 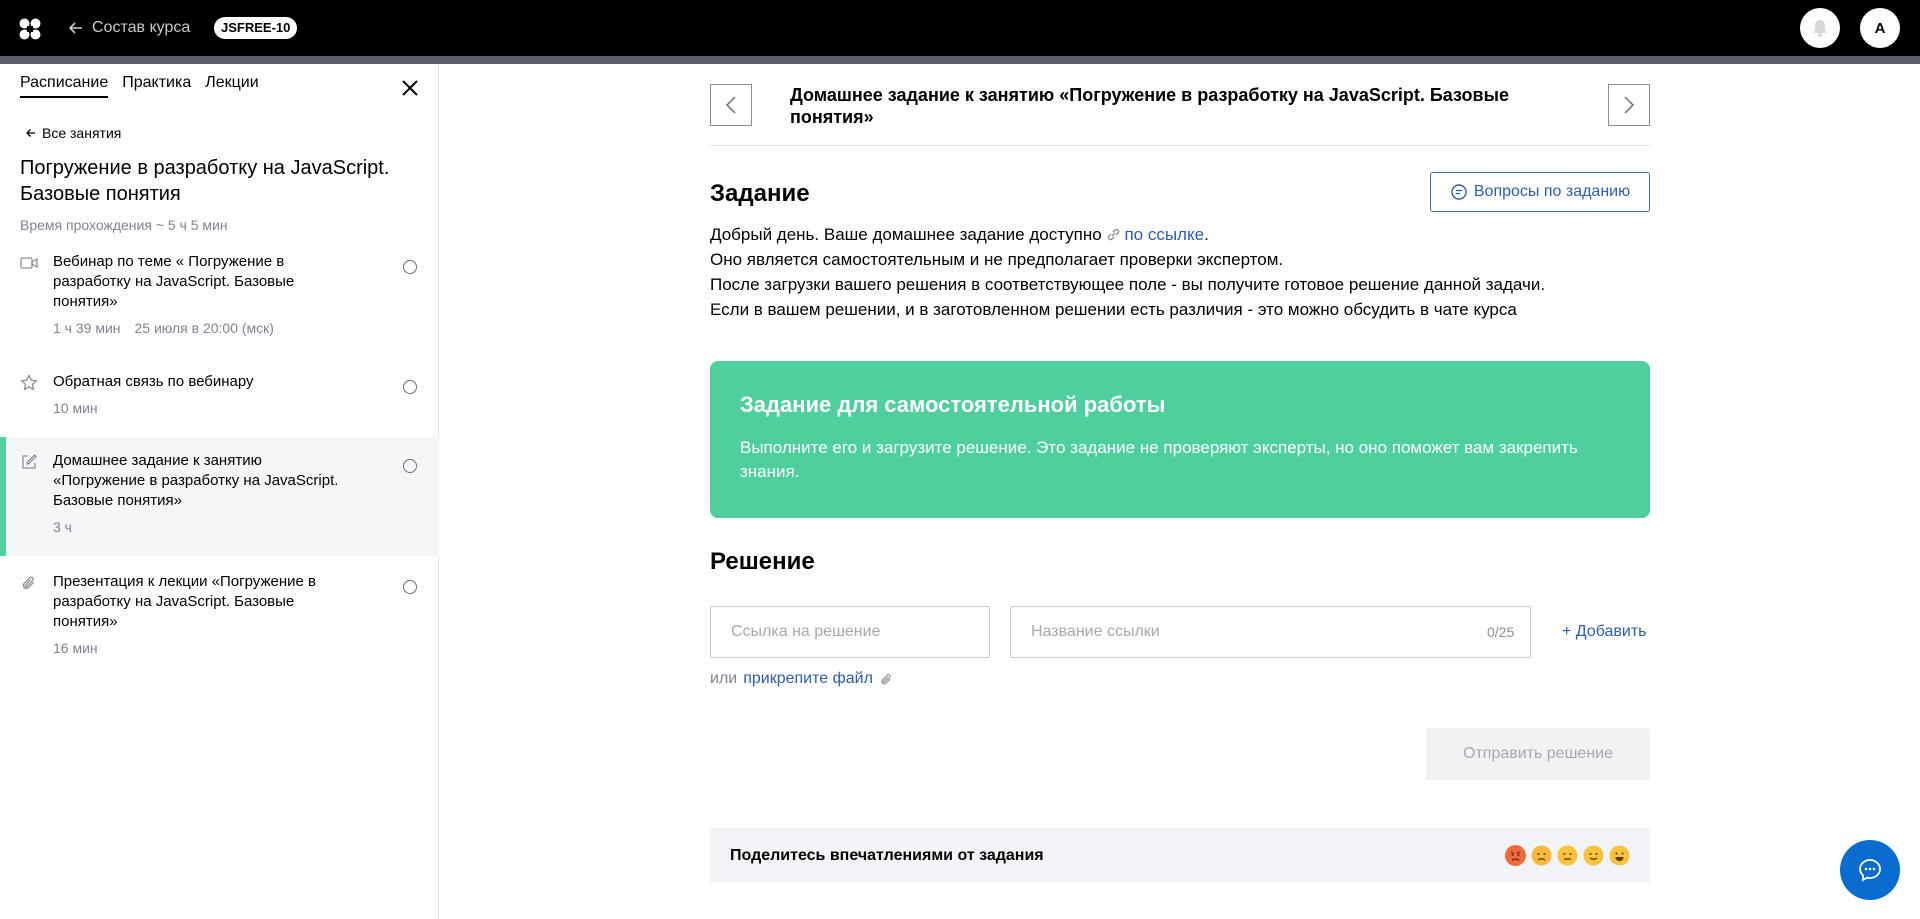 I want to click on task-questions-button: Вопросы по заданию, so click(x=1540, y=192).